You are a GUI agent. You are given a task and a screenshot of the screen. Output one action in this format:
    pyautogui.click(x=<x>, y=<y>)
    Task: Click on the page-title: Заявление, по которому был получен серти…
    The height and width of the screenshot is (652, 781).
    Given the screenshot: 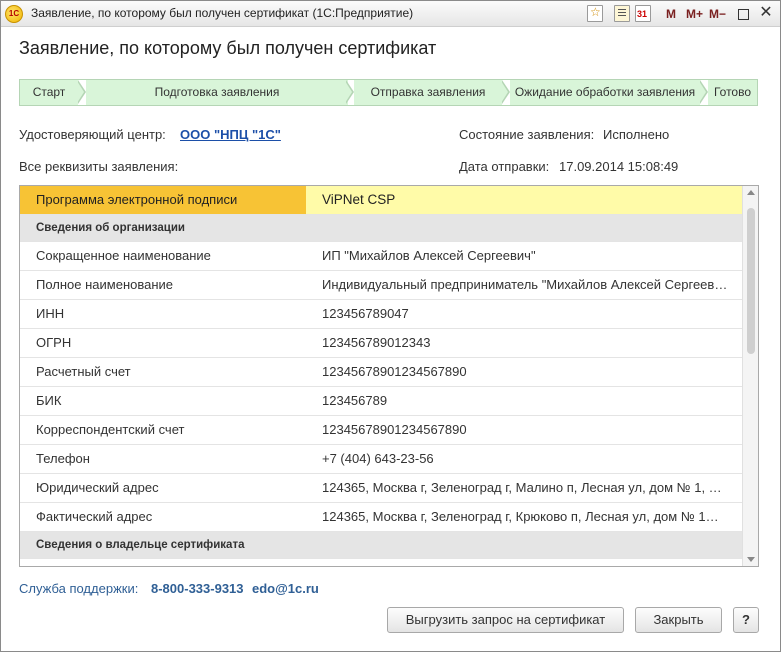 What is the action you would take?
    pyautogui.click(x=228, y=48)
    